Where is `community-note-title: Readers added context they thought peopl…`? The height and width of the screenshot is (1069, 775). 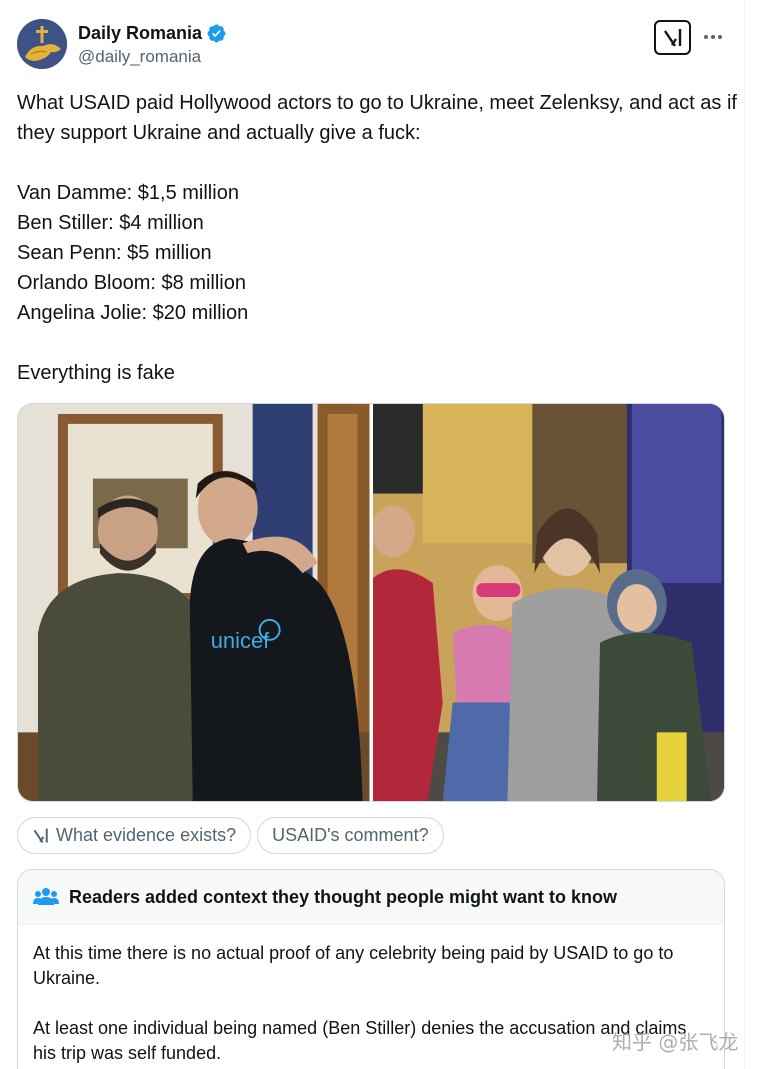 community-note-title: Readers added context they thought peopl… is located at coordinates (343, 896).